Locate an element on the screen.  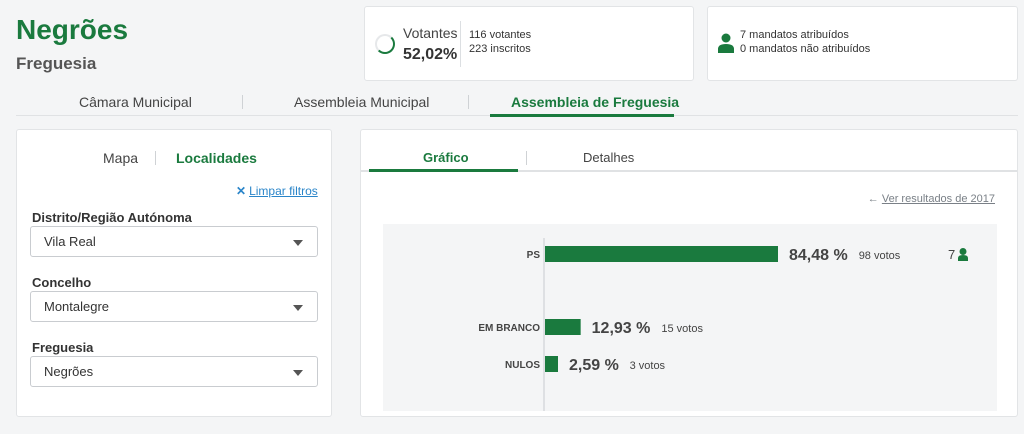
bar-votes-label: 3 votos is located at coordinates (648, 366).